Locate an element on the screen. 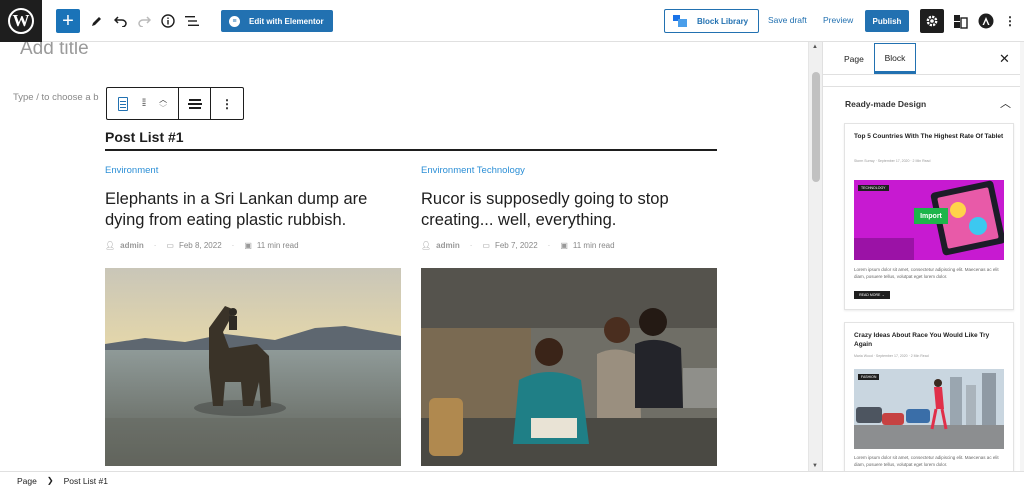  post-list-block-icon is located at coordinates (122, 103).